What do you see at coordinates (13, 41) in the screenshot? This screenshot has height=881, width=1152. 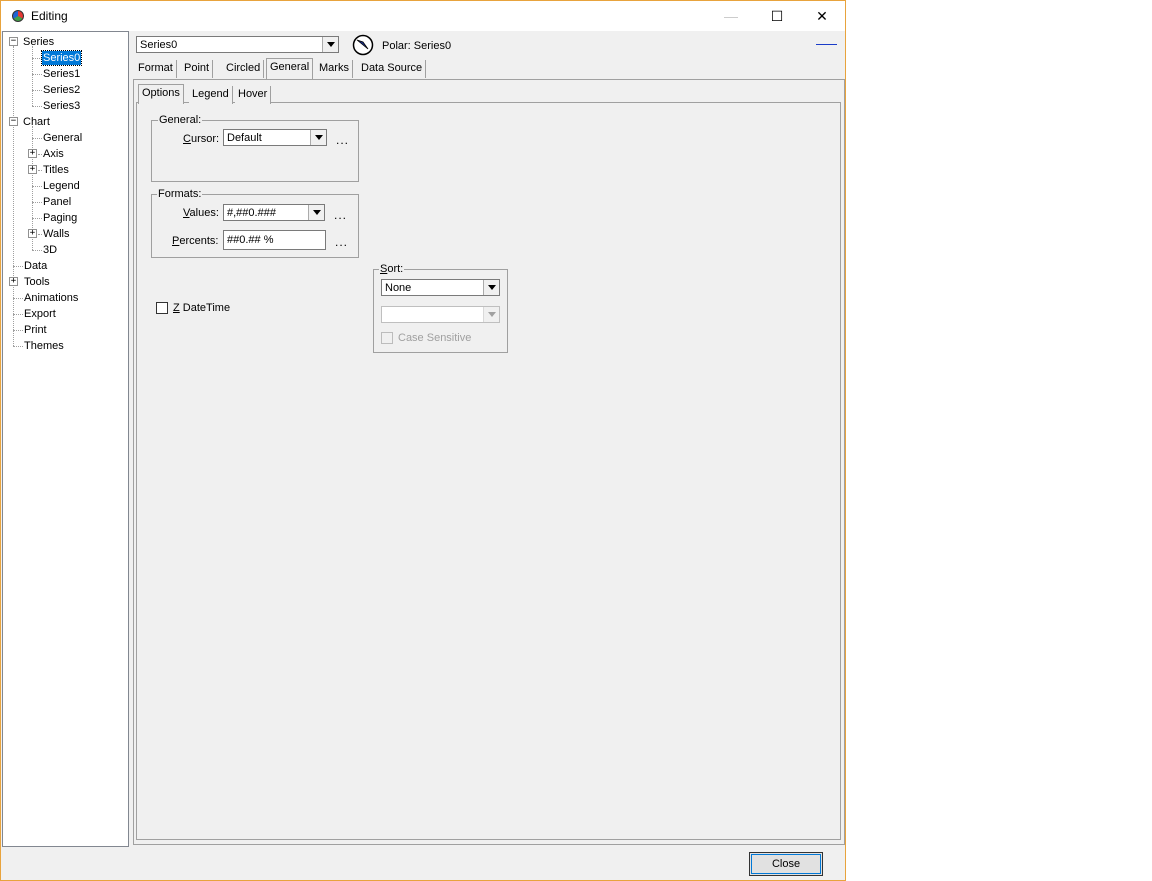 I see `series-collapse-toggle: −` at bounding box center [13, 41].